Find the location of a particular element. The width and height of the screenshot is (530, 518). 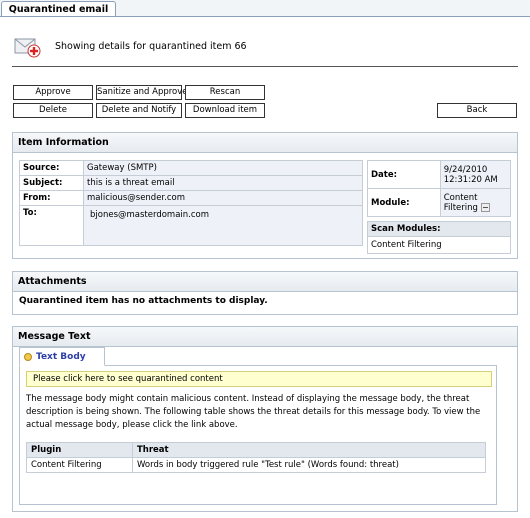

scan-modules-label: Scan Modules: is located at coordinates (439, 229).